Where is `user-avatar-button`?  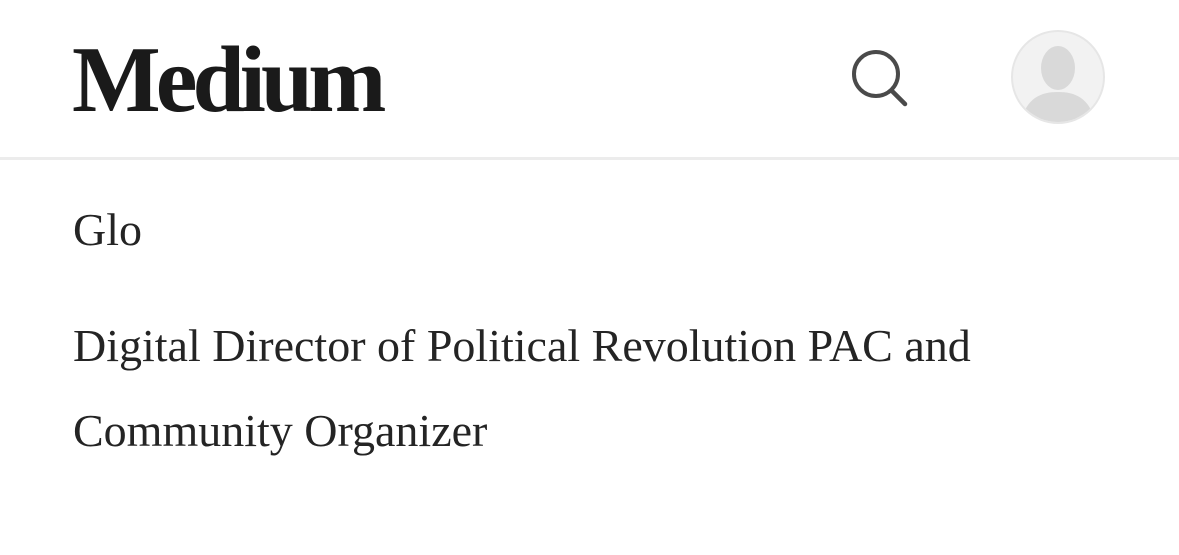 user-avatar-button is located at coordinates (1058, 77).